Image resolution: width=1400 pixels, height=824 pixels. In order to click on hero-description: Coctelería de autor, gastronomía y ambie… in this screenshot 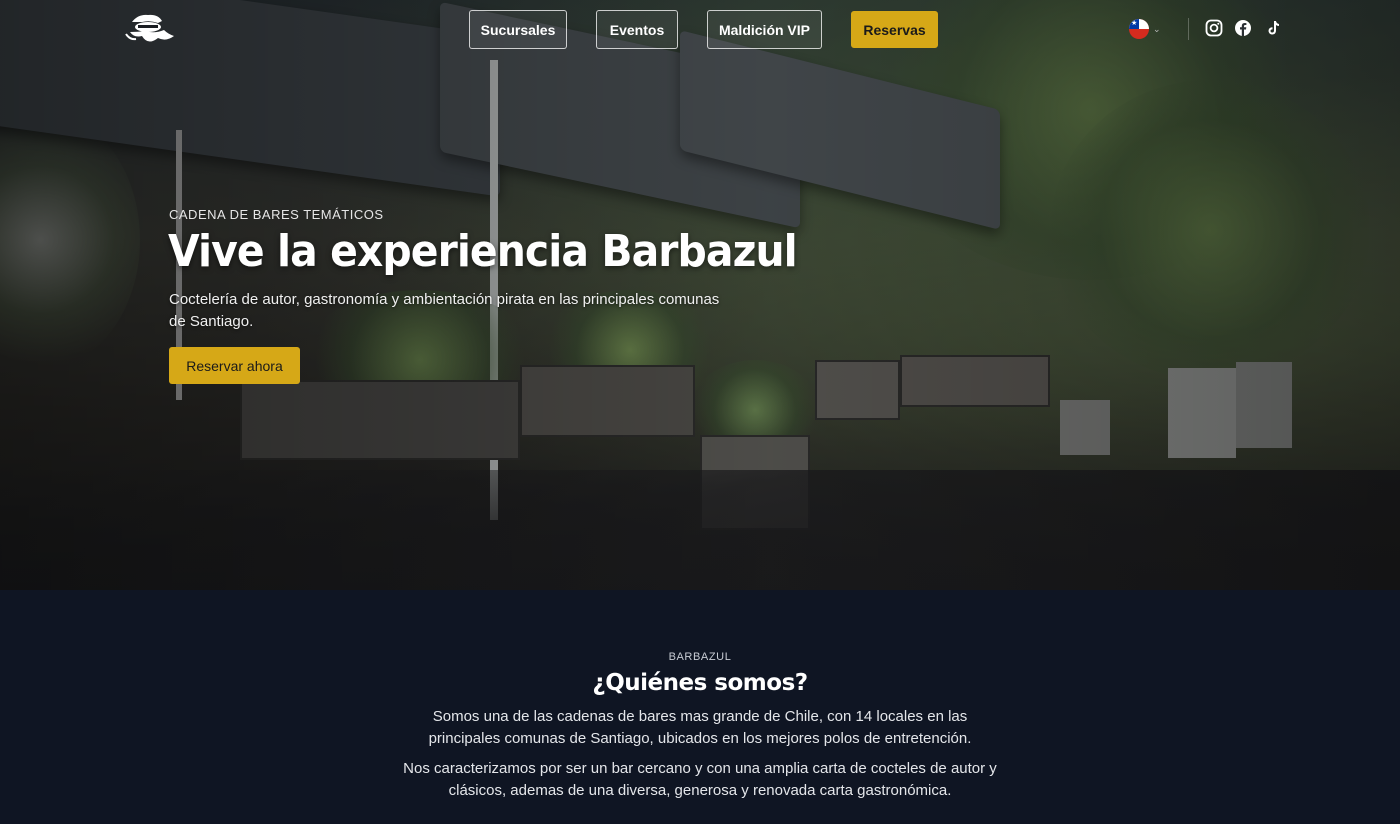, I will do `click(444, 310)`.